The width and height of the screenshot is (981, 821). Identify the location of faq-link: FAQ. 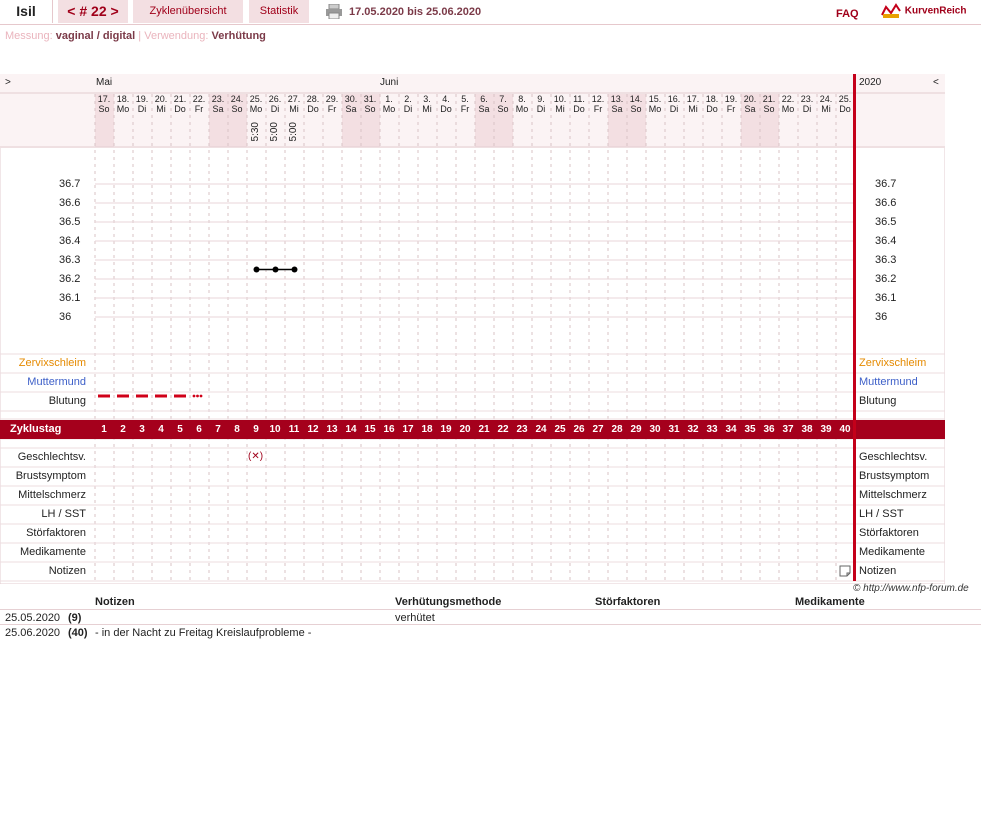
(847, 14).